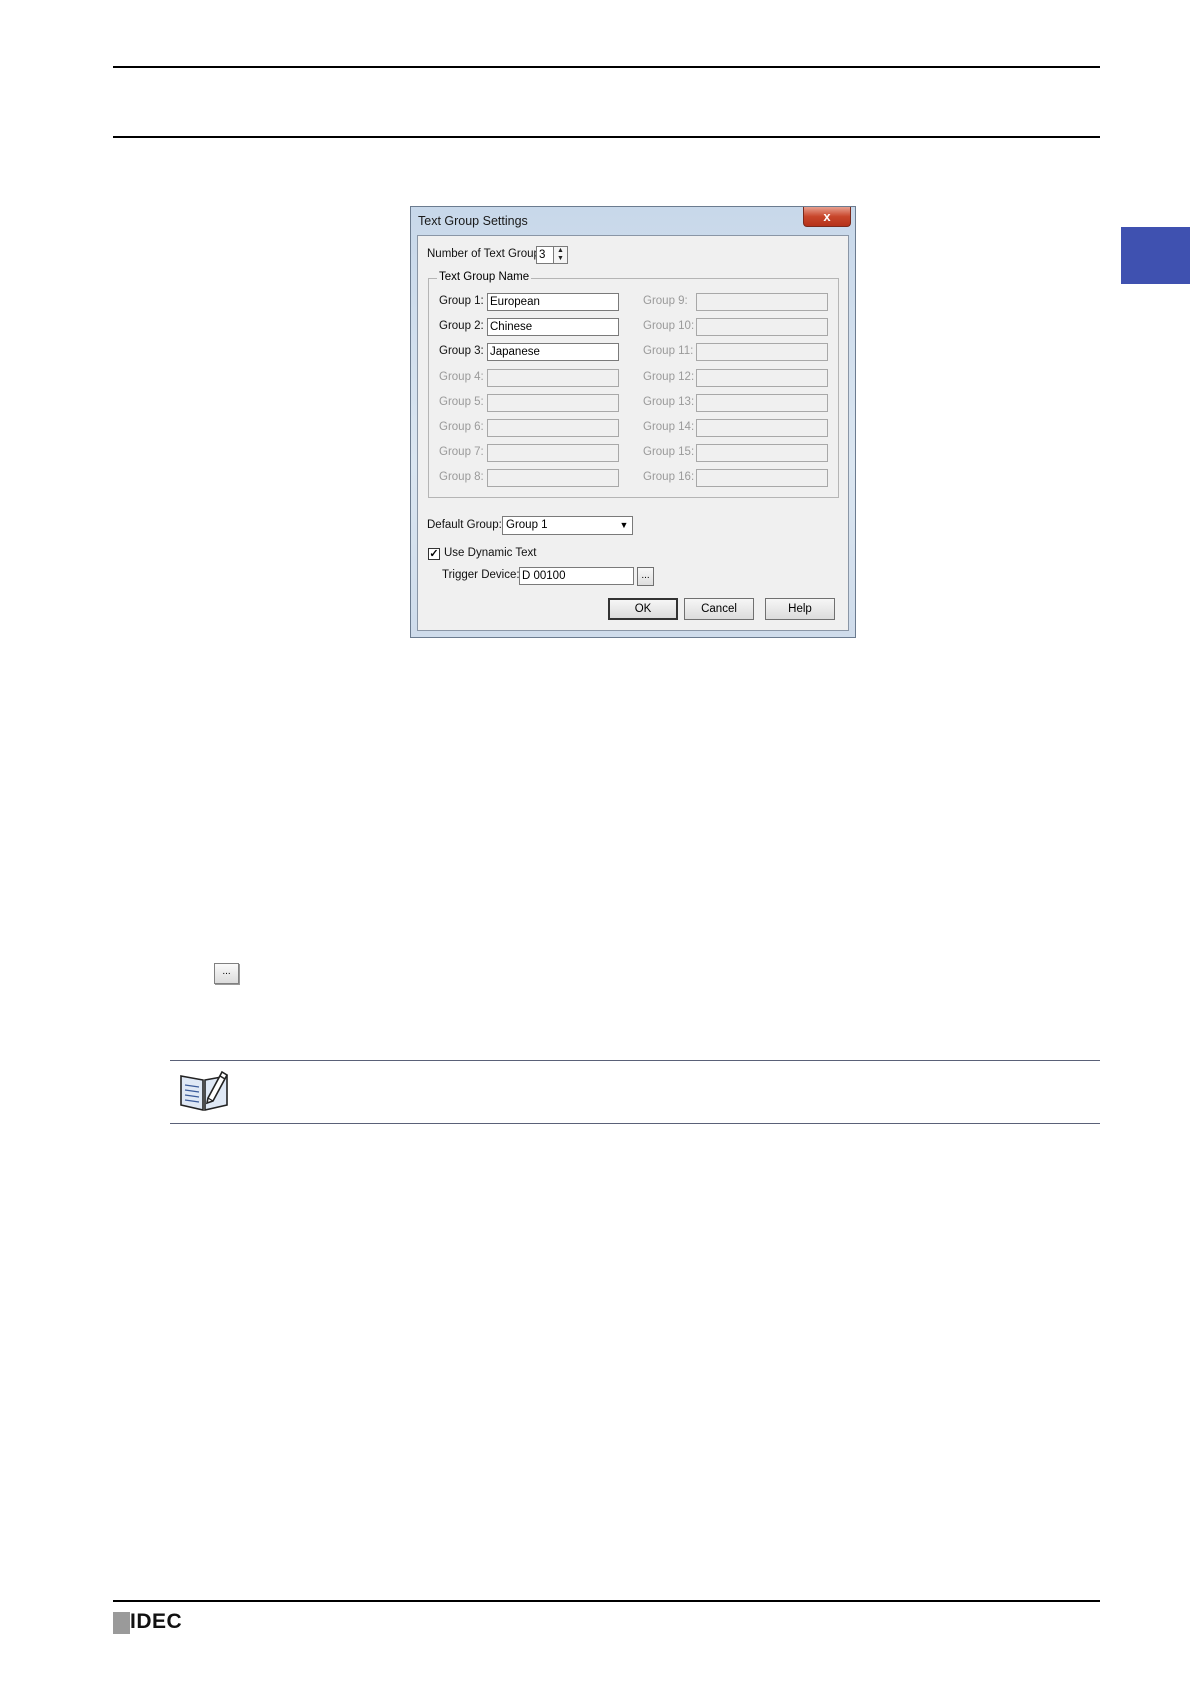 This screenshot has height=1684, width=1190. Describe the element at coordinates (461, 452) in the screenshot. I see `group-label: Group 7:` at that location.